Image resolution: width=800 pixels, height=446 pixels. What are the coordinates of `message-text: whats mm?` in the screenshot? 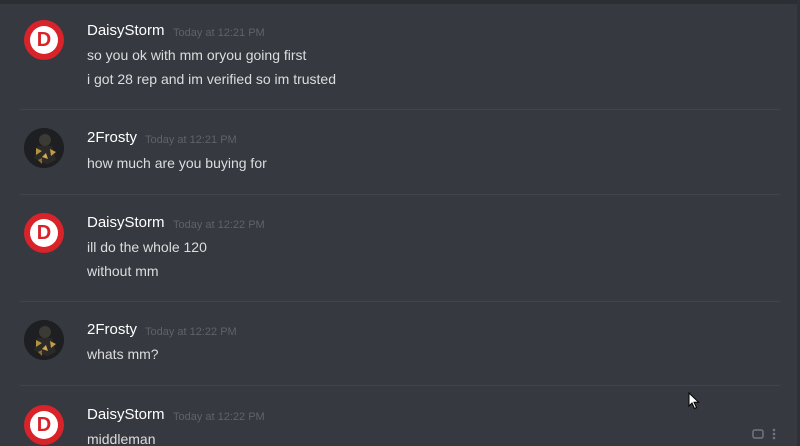 It's located at (123, 354).